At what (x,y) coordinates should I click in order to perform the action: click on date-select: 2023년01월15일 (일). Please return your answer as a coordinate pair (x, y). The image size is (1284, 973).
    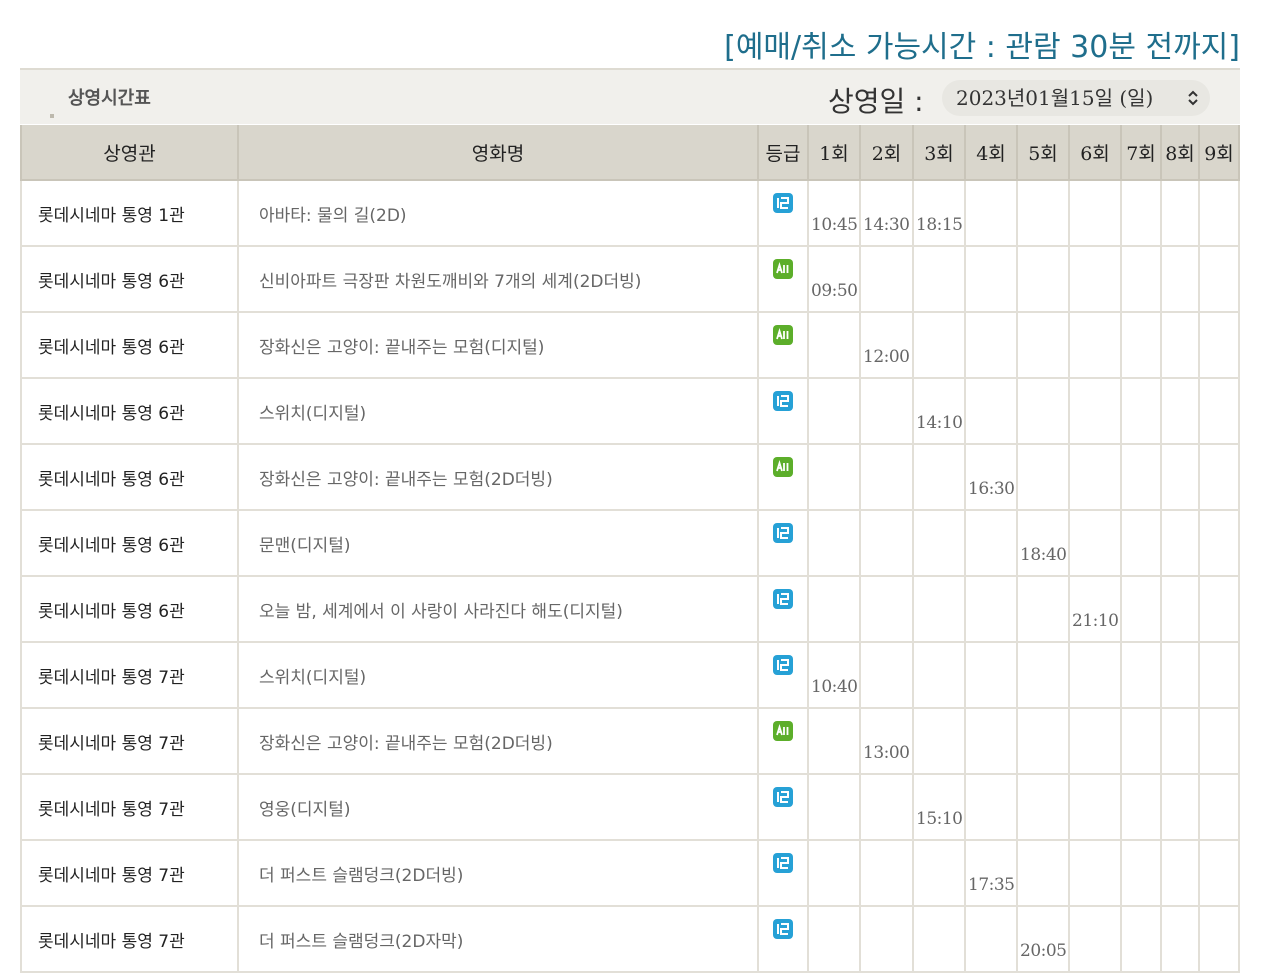
    Looking at the image, I should click on (1076, 98).